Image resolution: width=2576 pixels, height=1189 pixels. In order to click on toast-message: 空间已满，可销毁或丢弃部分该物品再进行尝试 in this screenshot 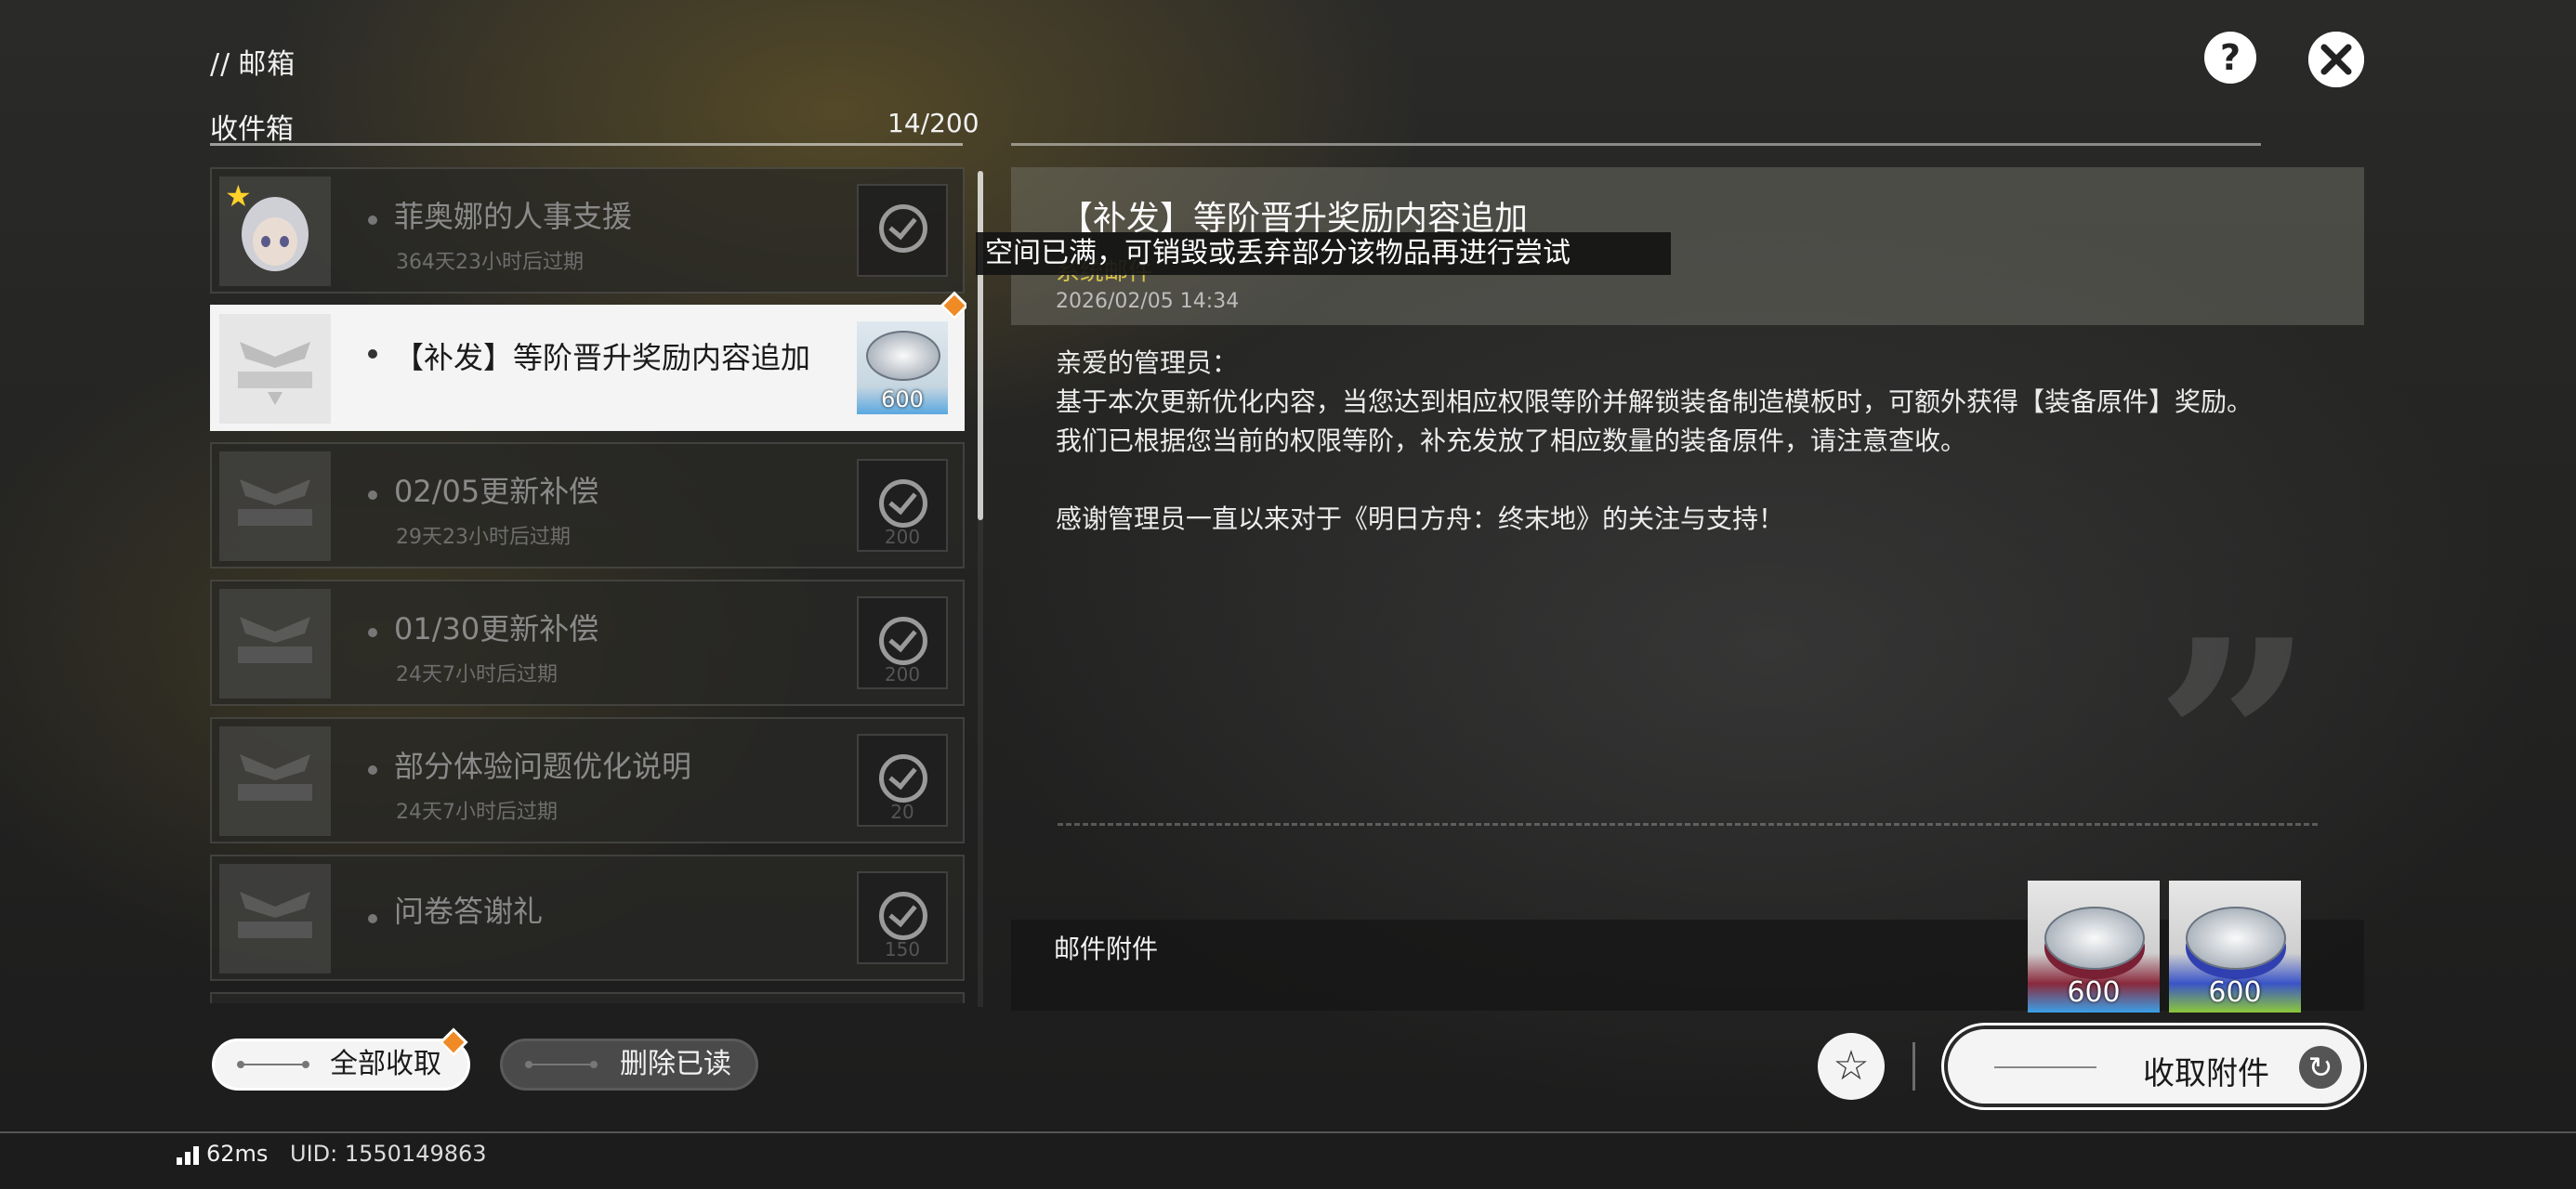, I will do `click(1323, 253)`.